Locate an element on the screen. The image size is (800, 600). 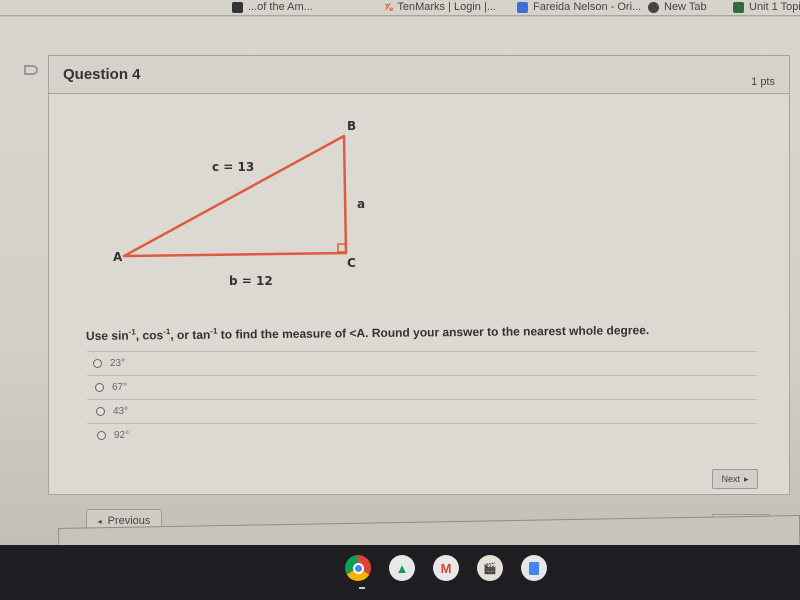
bookmark-label: New Tab is located at coordinates (685, 7).